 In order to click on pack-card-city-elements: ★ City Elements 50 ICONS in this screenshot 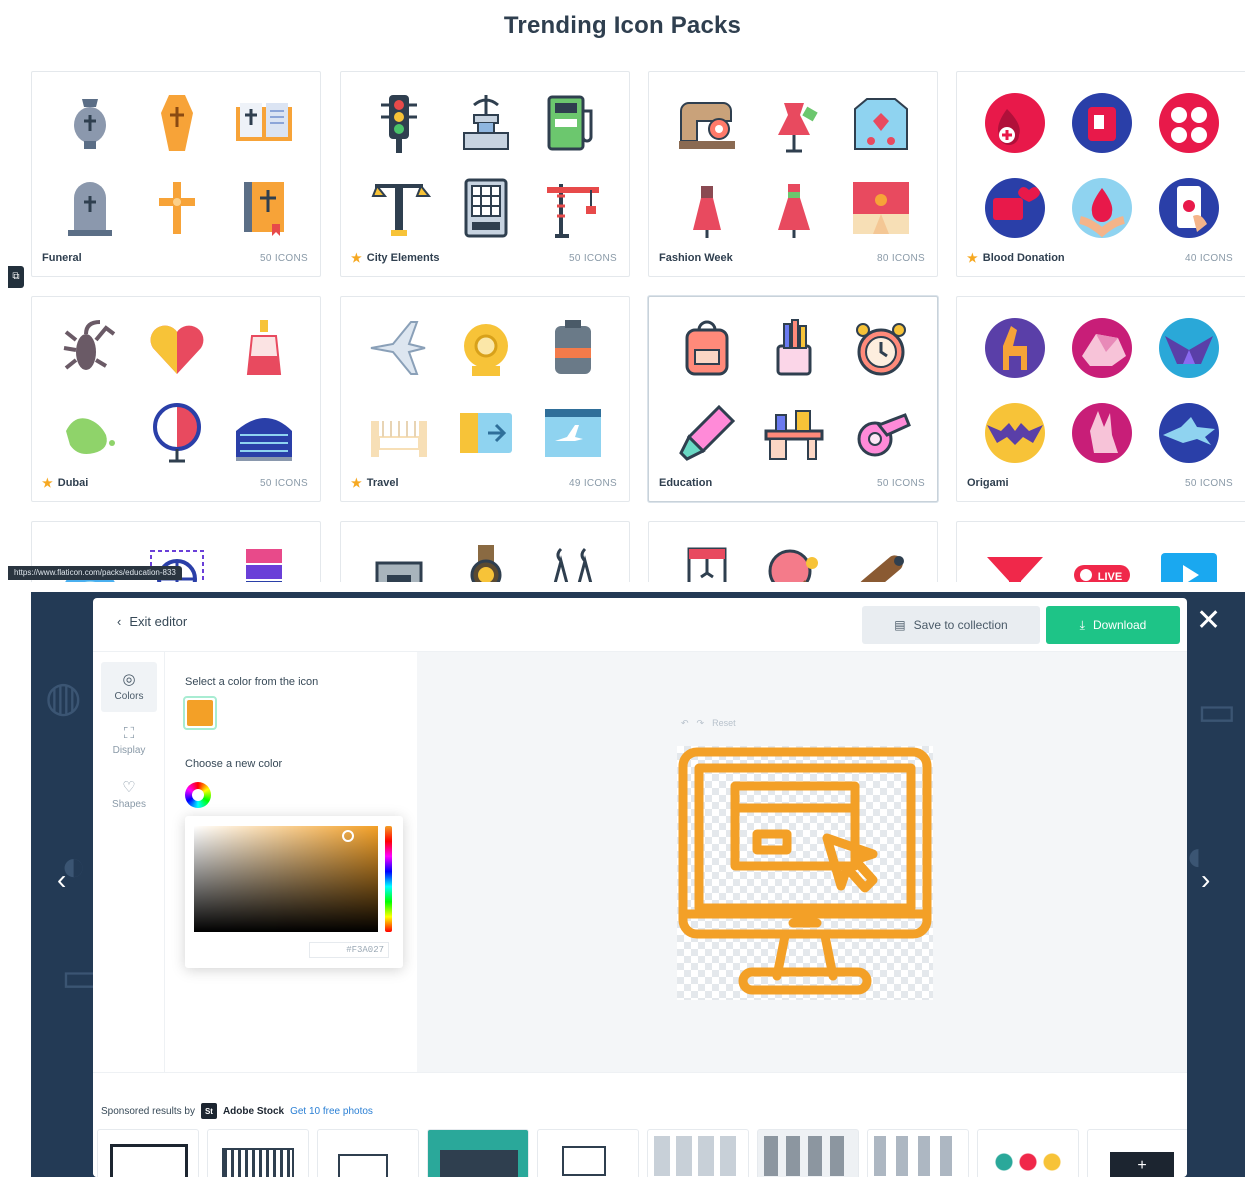, I will do `click(485, 174)`.